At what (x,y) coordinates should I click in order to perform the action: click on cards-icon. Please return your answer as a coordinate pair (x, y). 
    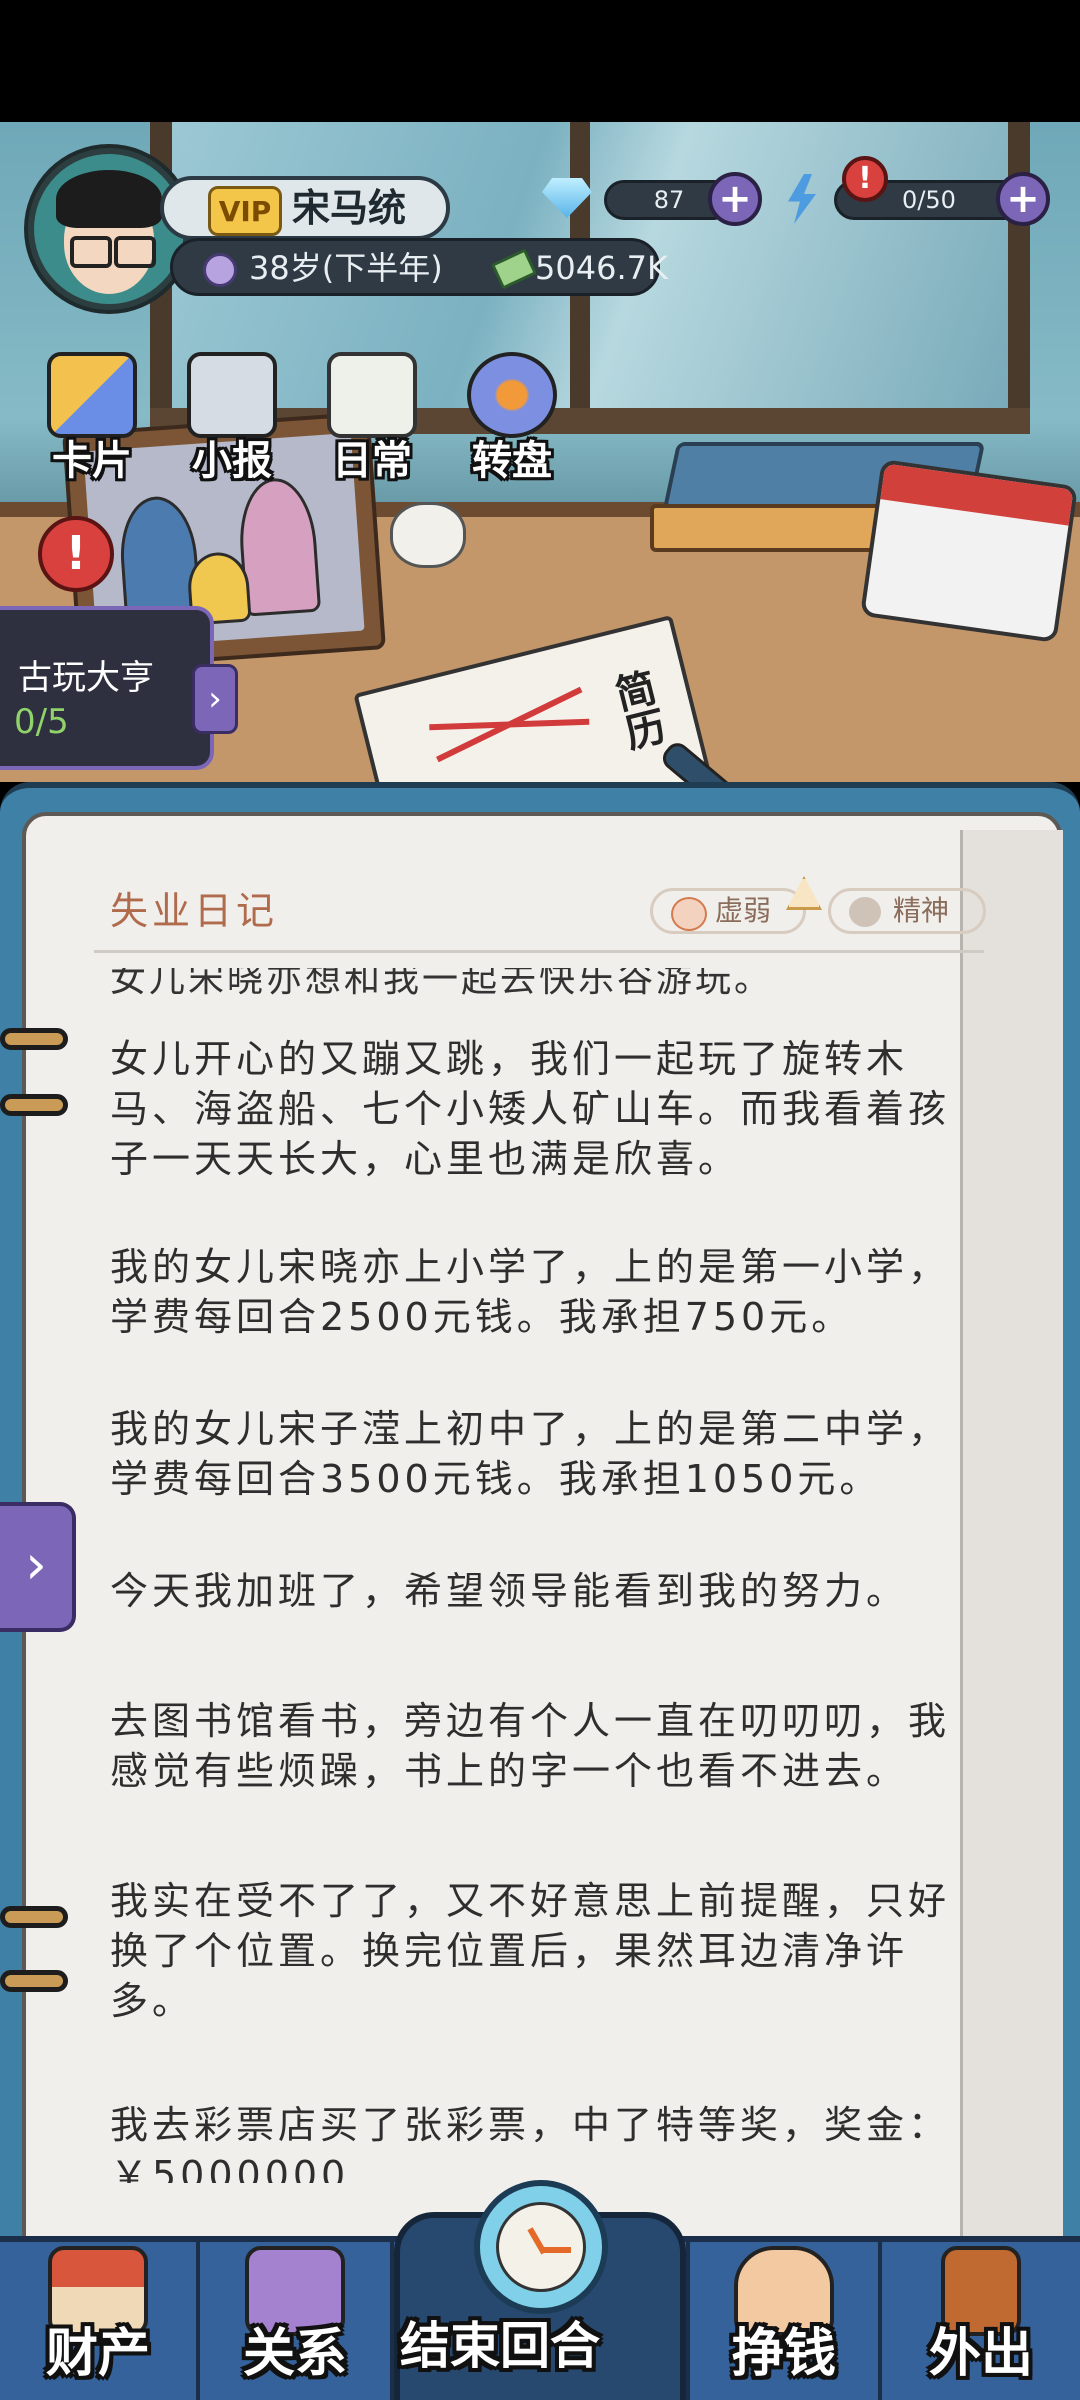
    Looking at the image, I should click on (92, 395).